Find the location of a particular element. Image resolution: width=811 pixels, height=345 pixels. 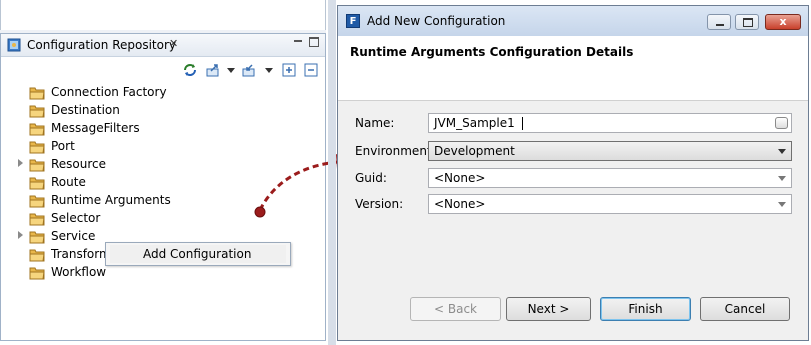

guid-select: <None> is located at coordinates (610, 178).